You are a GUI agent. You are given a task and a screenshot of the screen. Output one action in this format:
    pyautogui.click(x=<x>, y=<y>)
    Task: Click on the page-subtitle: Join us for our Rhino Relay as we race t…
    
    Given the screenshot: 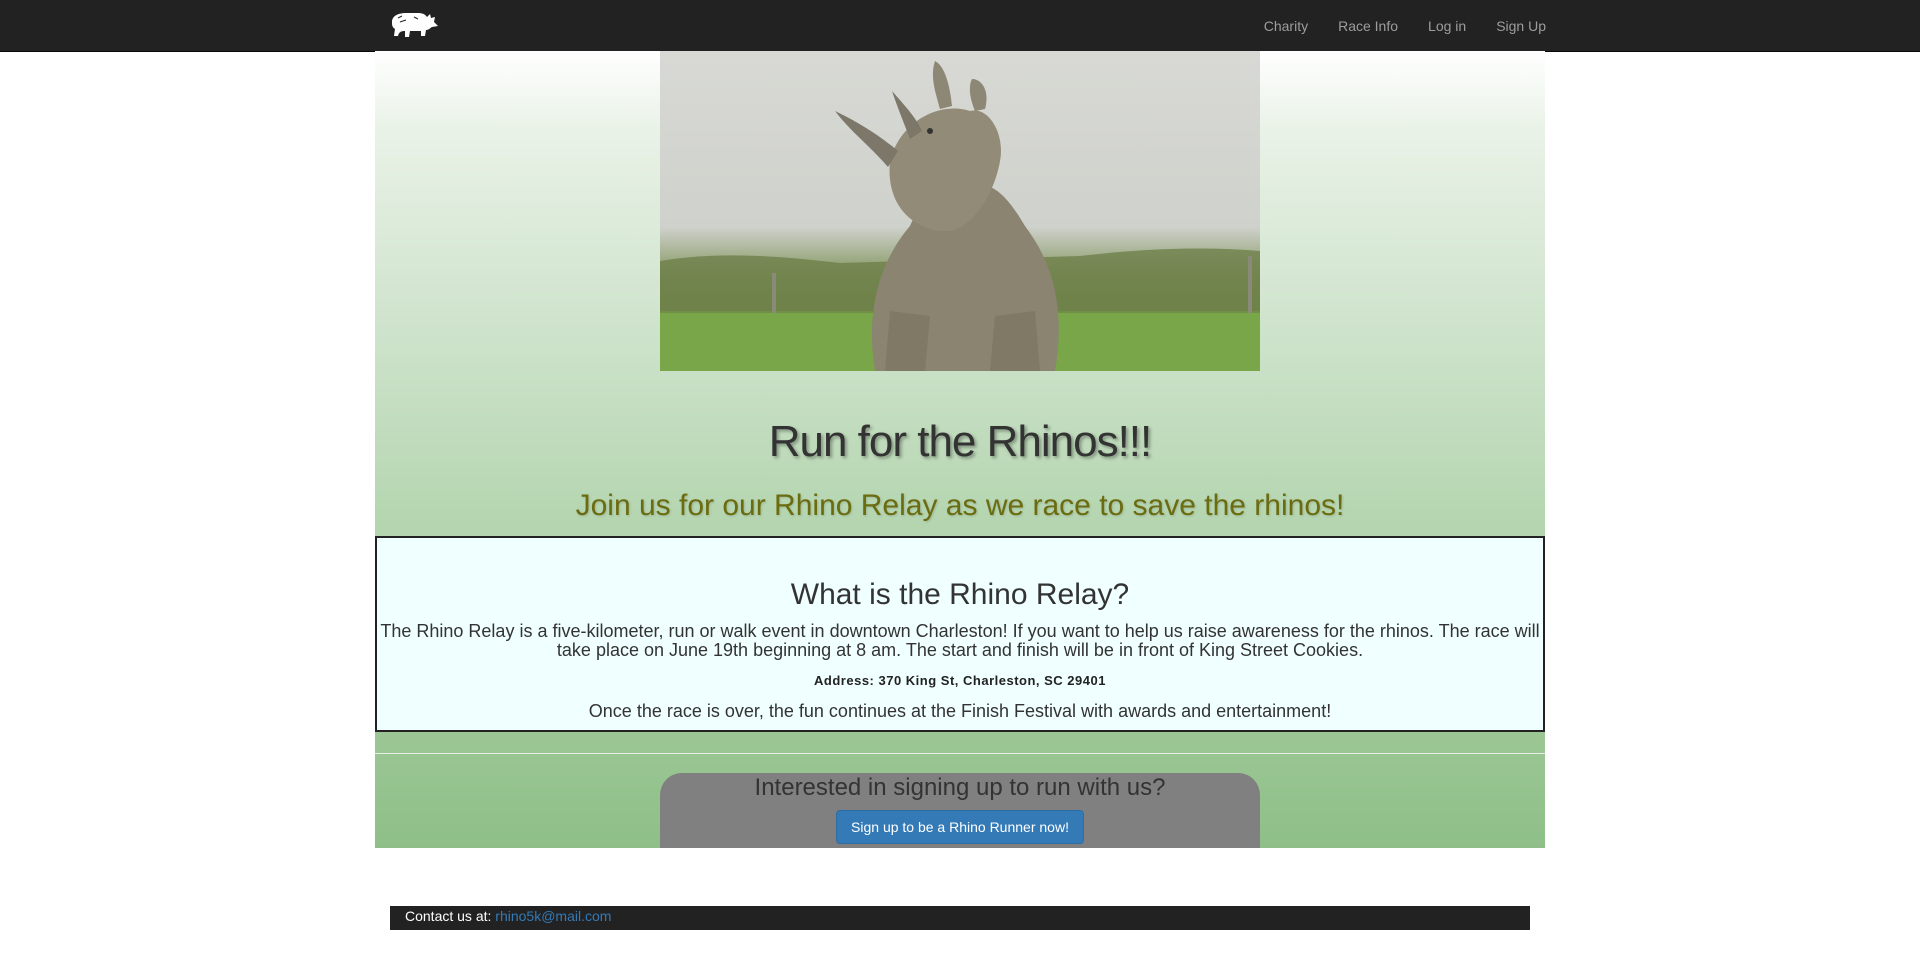 What is the action you would take?
    pyautogui.click(x=960, y=505)
    